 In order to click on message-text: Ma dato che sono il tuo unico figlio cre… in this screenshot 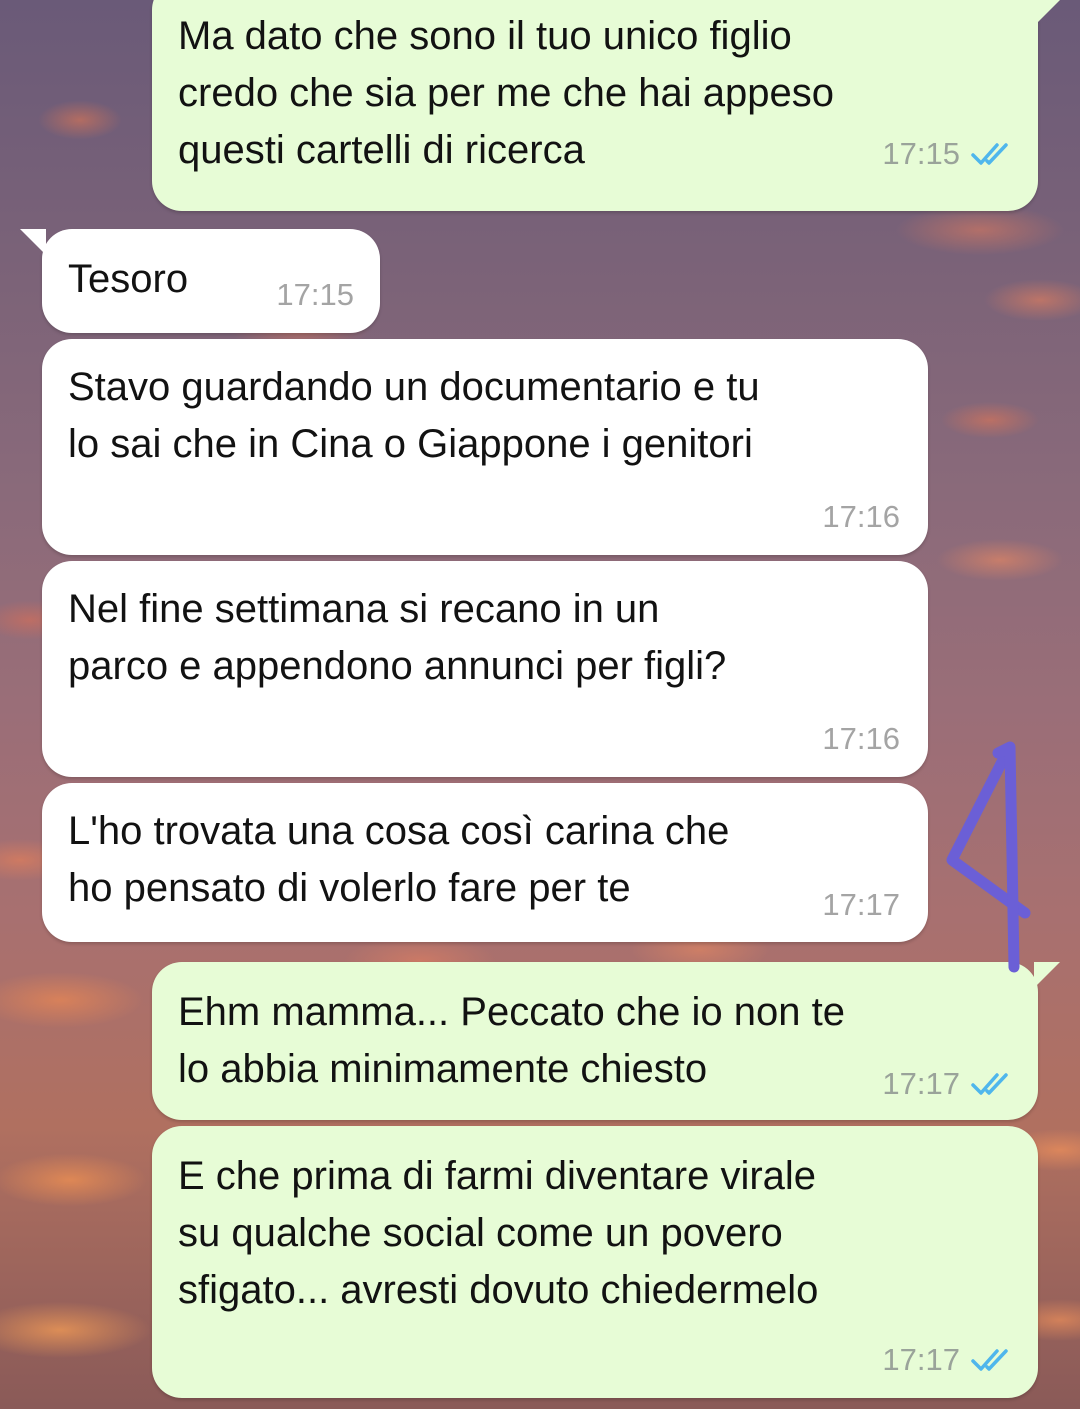, I will do `click(506, 93)`.